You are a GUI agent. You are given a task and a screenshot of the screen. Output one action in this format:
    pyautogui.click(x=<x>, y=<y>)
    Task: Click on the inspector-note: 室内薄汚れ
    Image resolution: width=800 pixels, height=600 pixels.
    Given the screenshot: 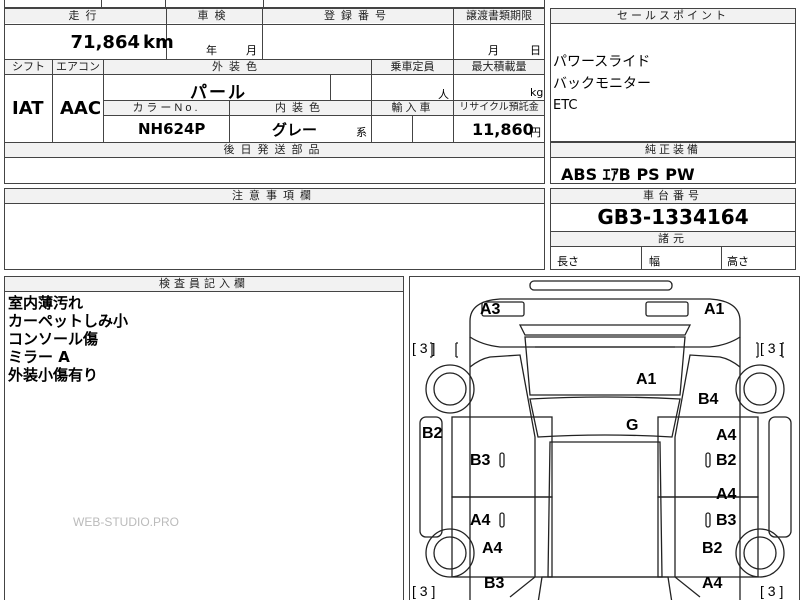 What is the action you would take?
    pyautogui.click(x=46, y=303)
    